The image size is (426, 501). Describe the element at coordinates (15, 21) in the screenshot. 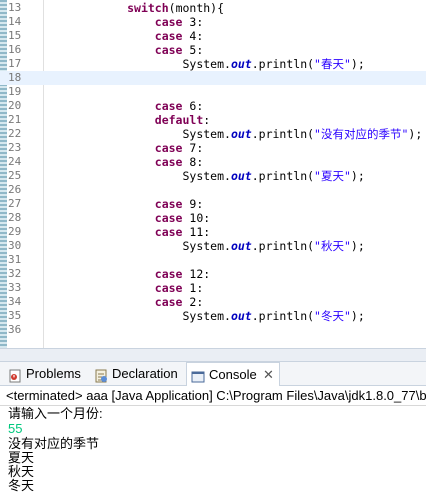

I see `line-number: 14` at that location.